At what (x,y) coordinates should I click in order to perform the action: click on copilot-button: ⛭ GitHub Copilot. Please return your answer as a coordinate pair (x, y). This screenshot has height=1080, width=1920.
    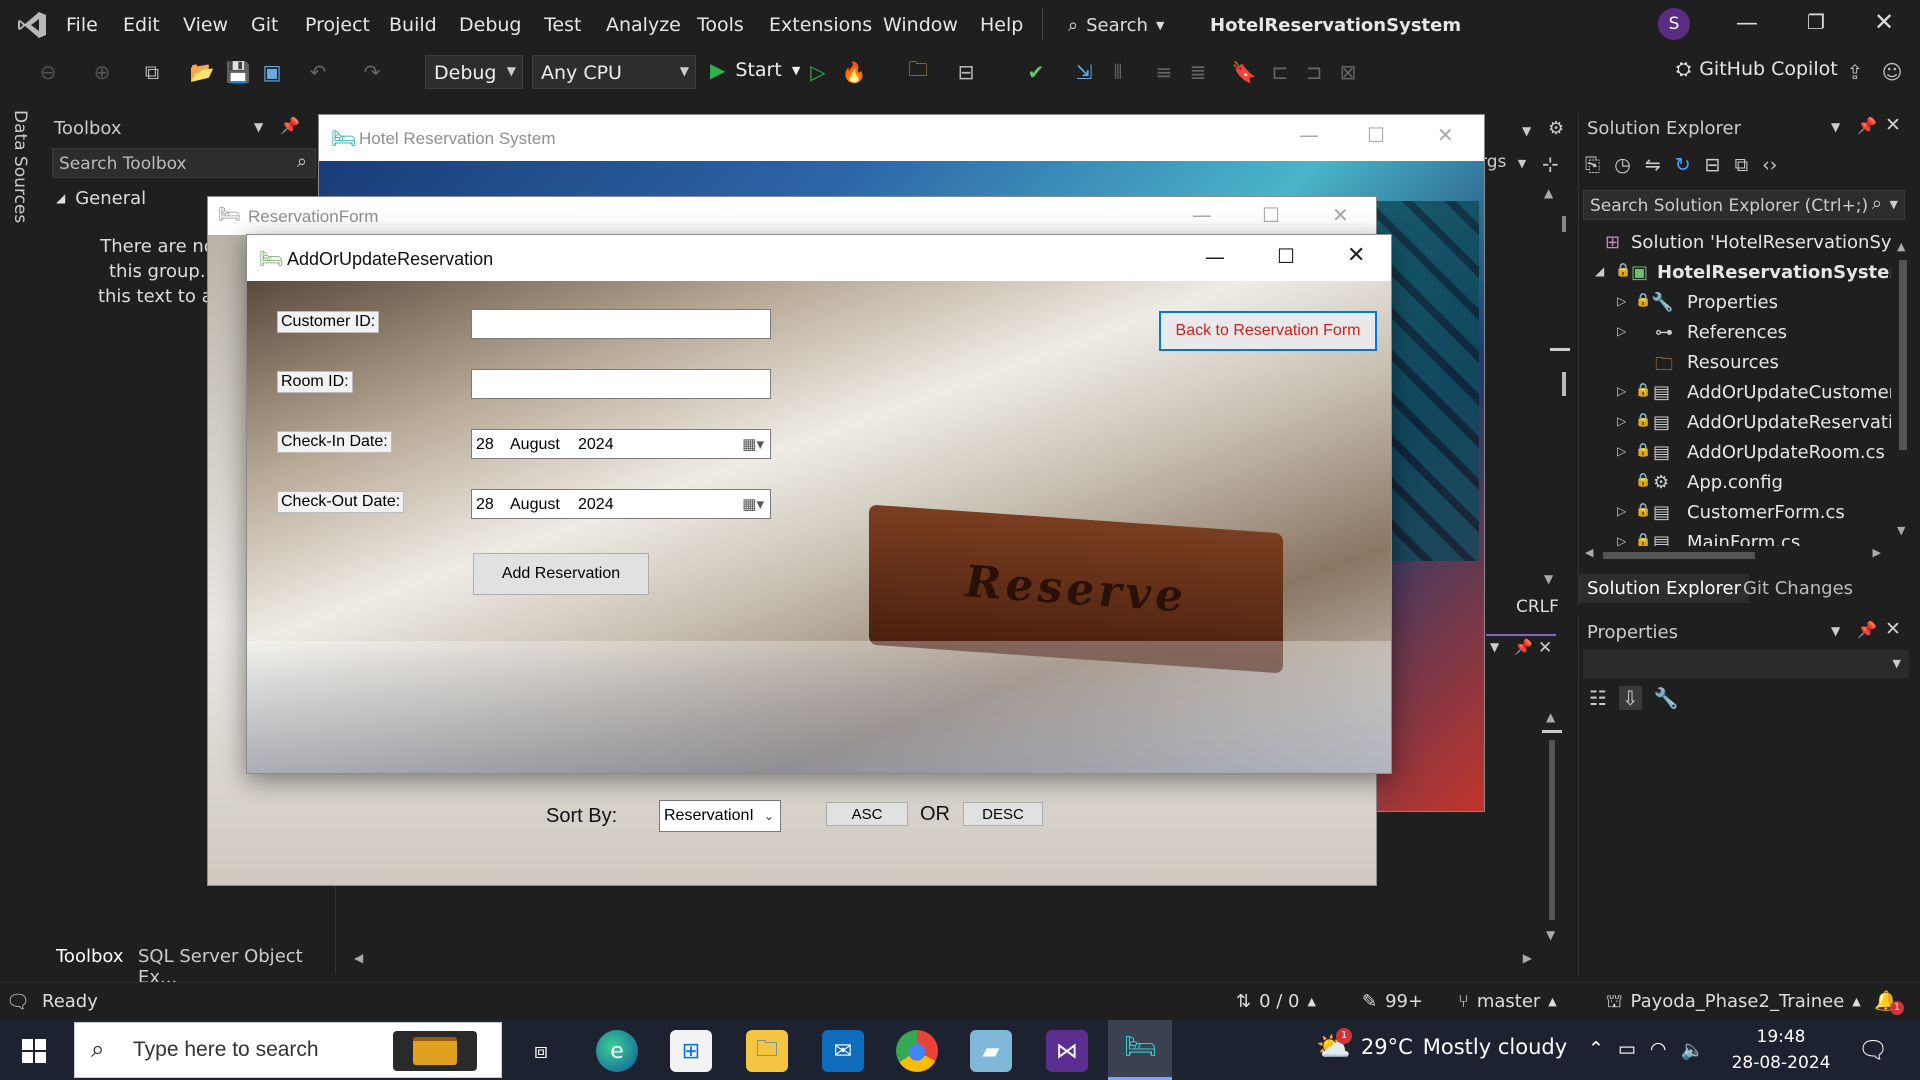
    Looking at the image, I should click on (1757, 69).